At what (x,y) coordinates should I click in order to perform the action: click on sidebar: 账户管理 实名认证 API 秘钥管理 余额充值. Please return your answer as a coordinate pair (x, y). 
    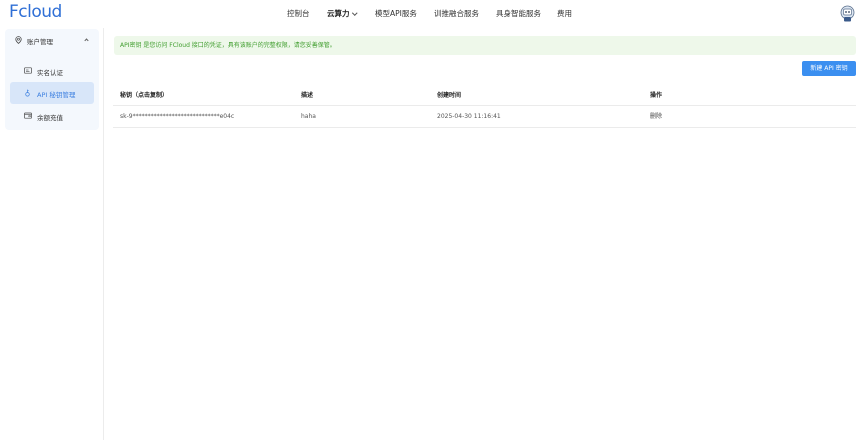
    Looking at the image, I should click on (52, 234).